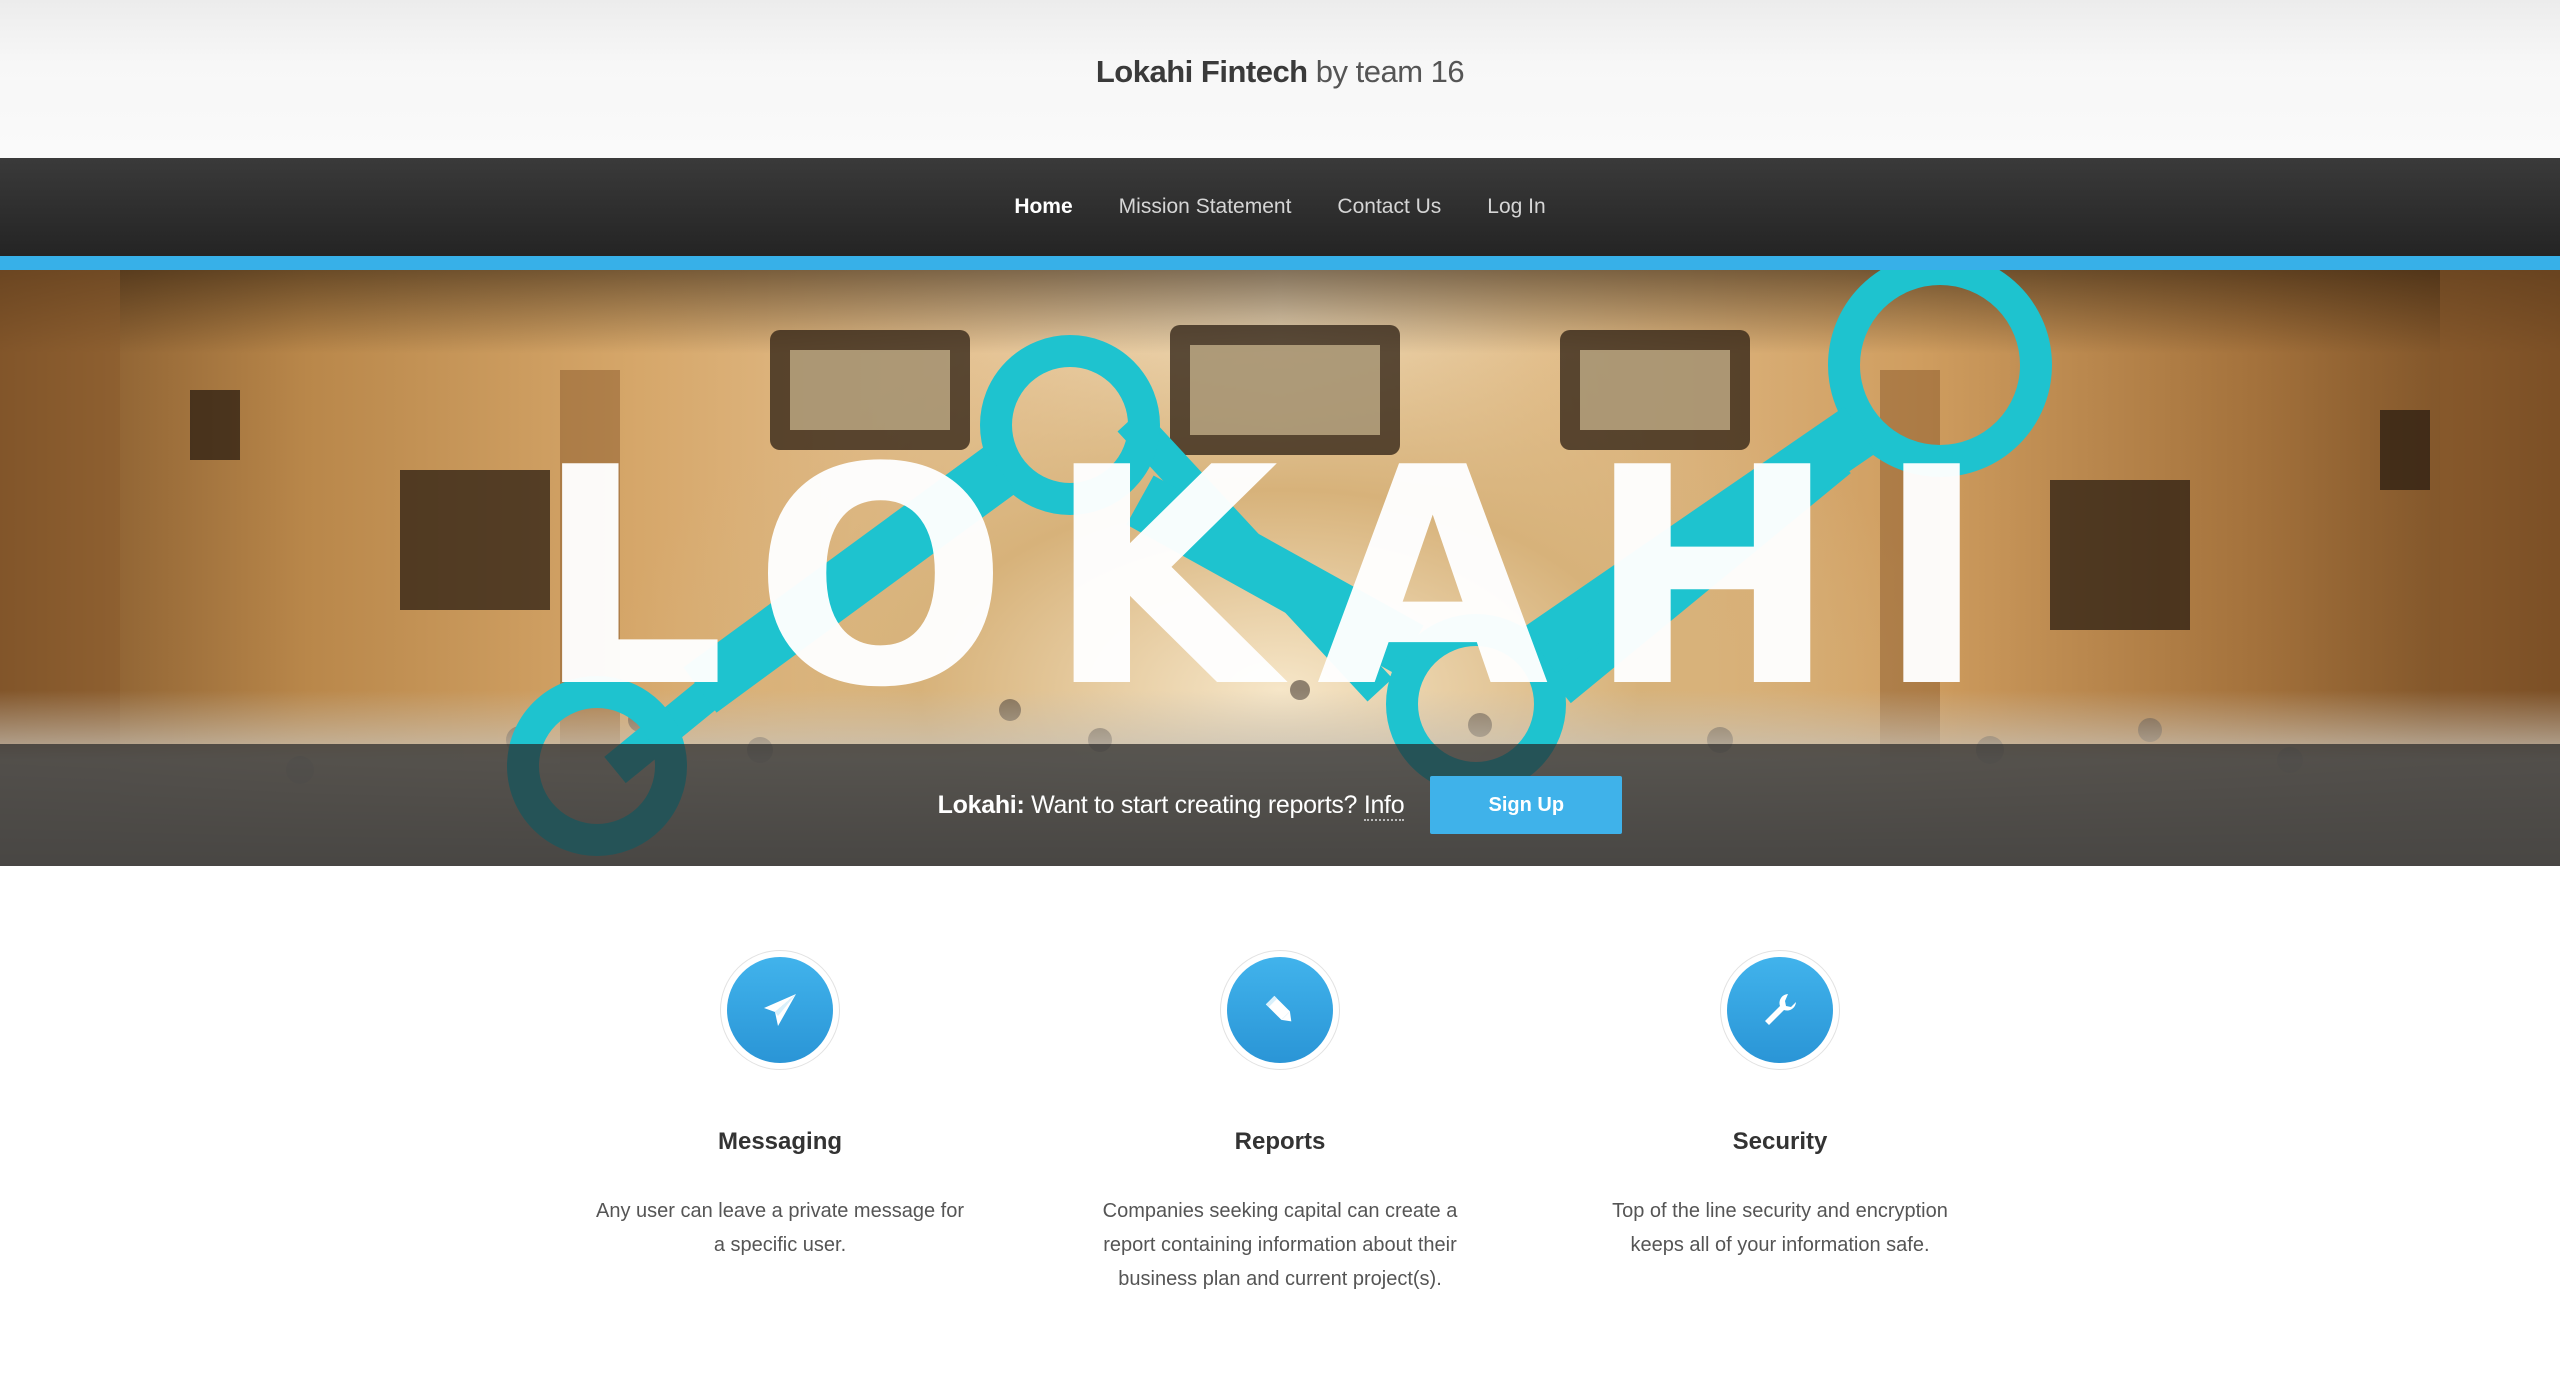  I want to click on site-header: Lokahi Fintech by team 16, so click(1280, 79).